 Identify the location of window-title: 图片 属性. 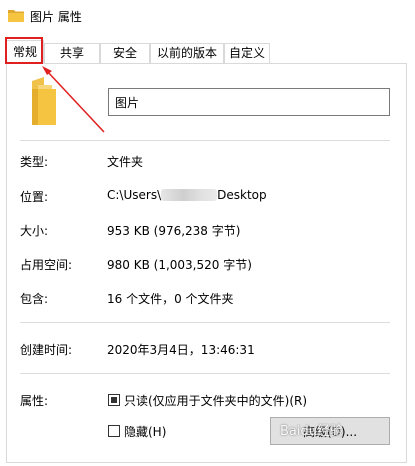
(56, 17).